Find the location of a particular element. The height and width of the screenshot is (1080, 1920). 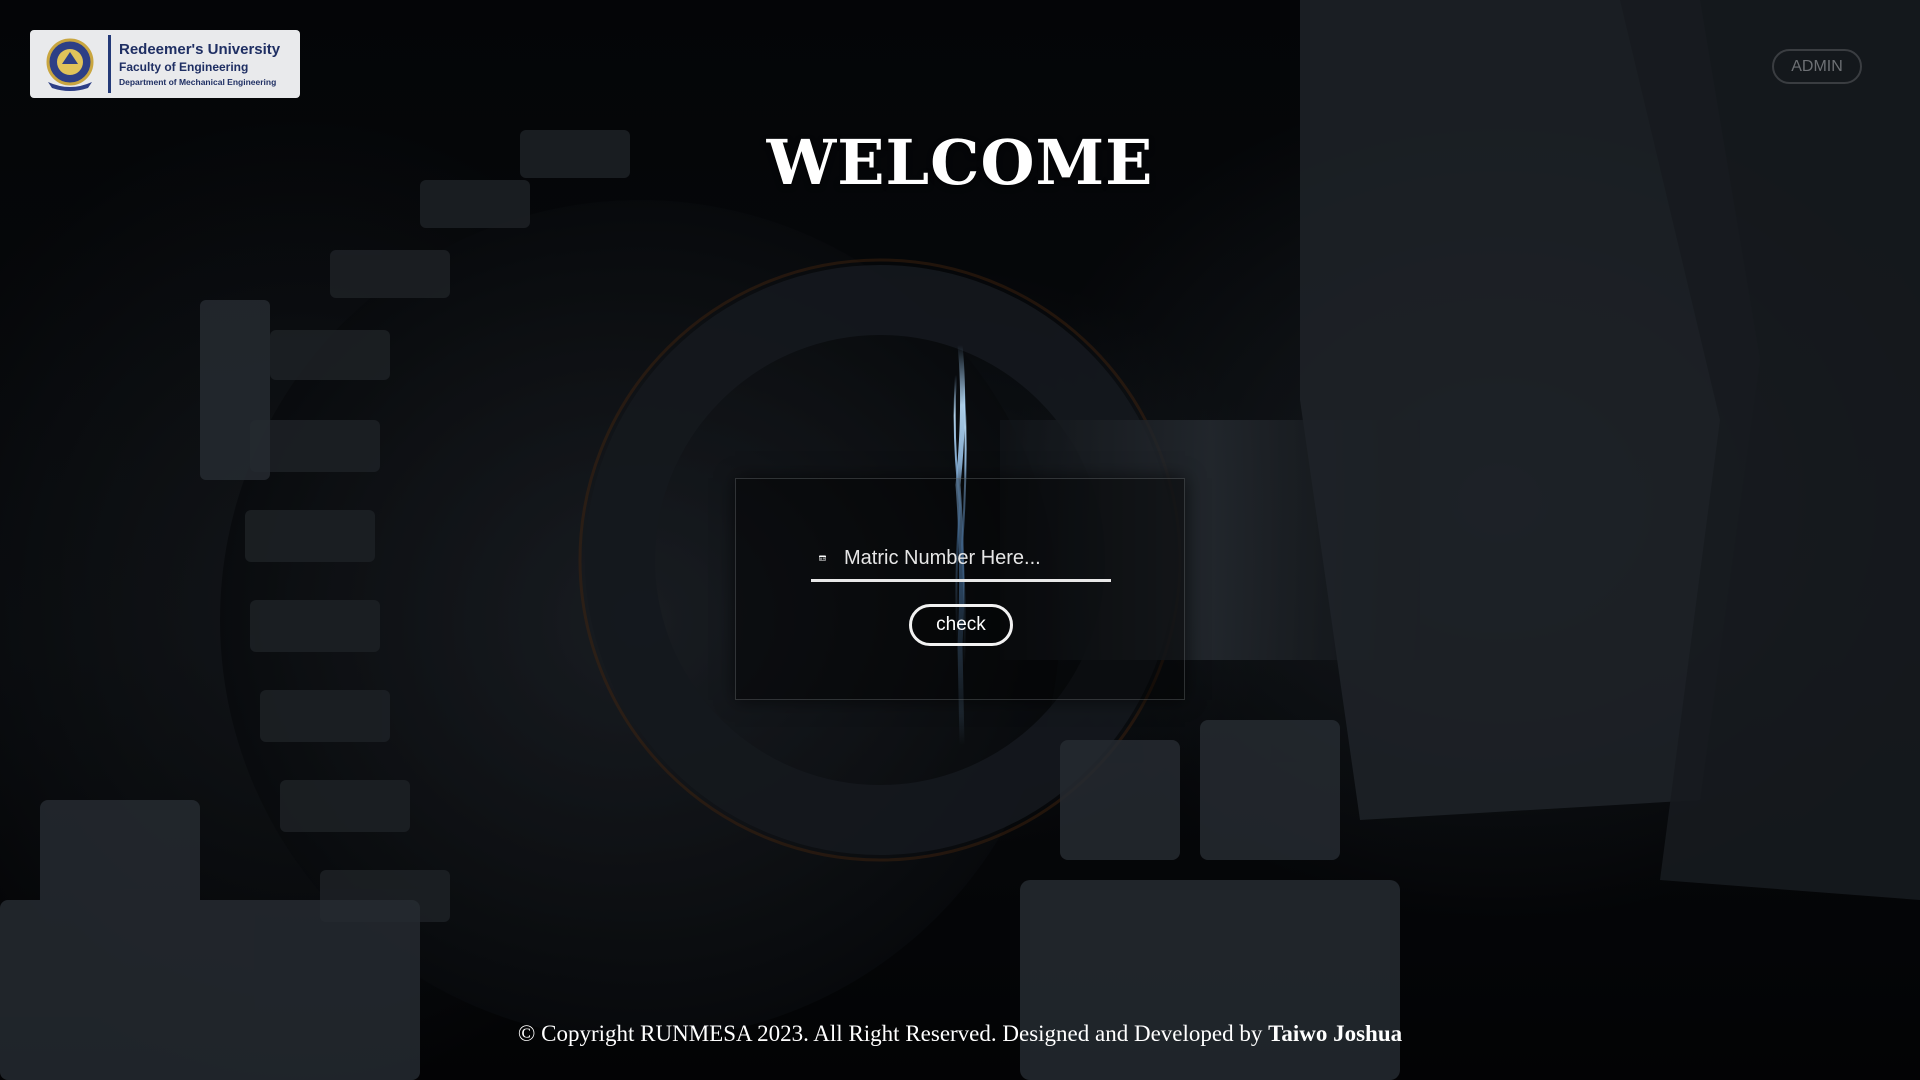

matric-input-group is located at coordinates (961, 559).